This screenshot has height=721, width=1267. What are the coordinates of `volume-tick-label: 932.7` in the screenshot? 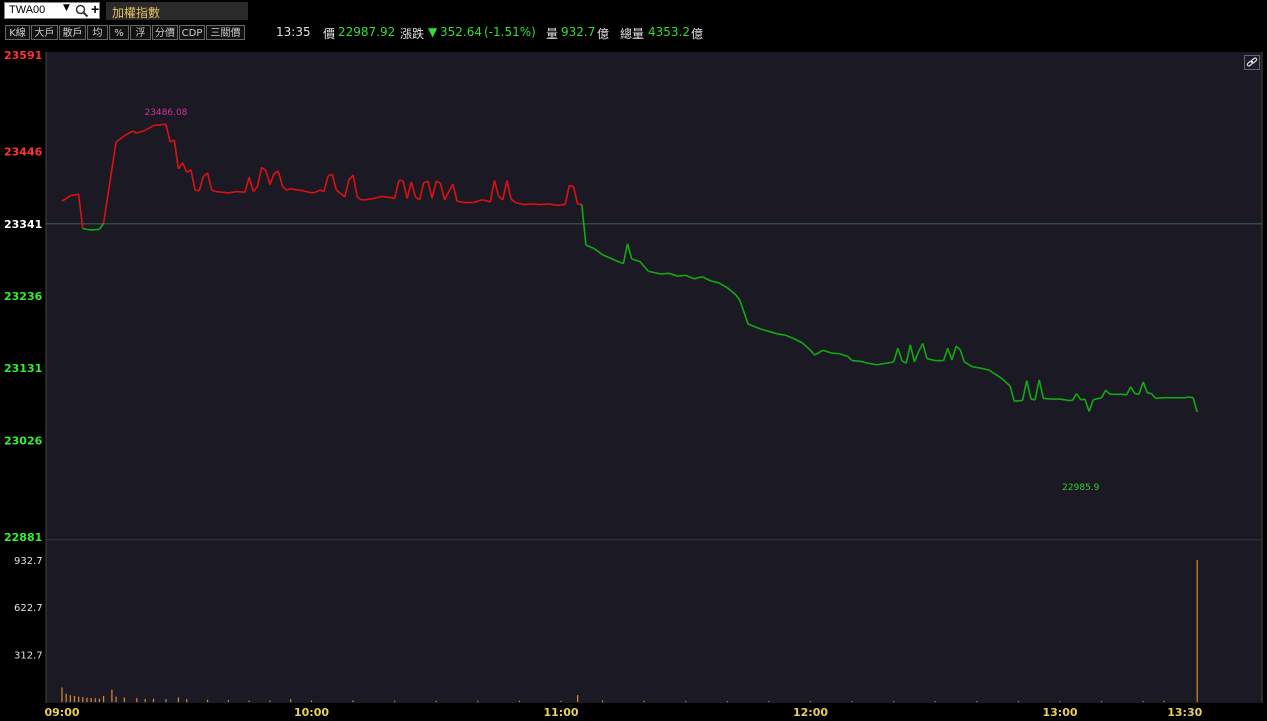 It's located at (28, 561).